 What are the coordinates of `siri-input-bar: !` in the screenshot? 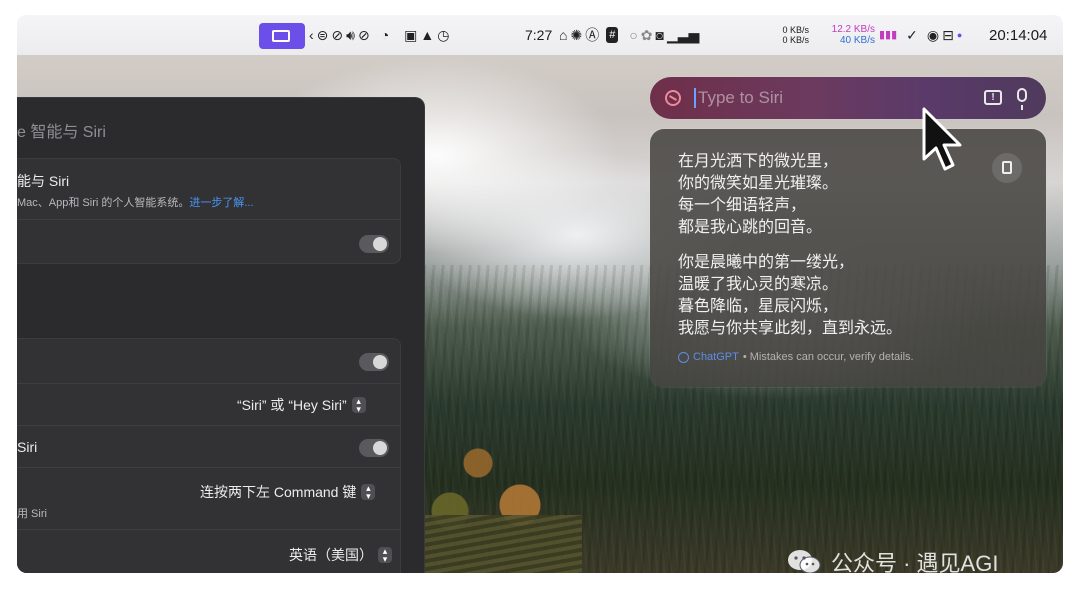 It's located at (848, 98).